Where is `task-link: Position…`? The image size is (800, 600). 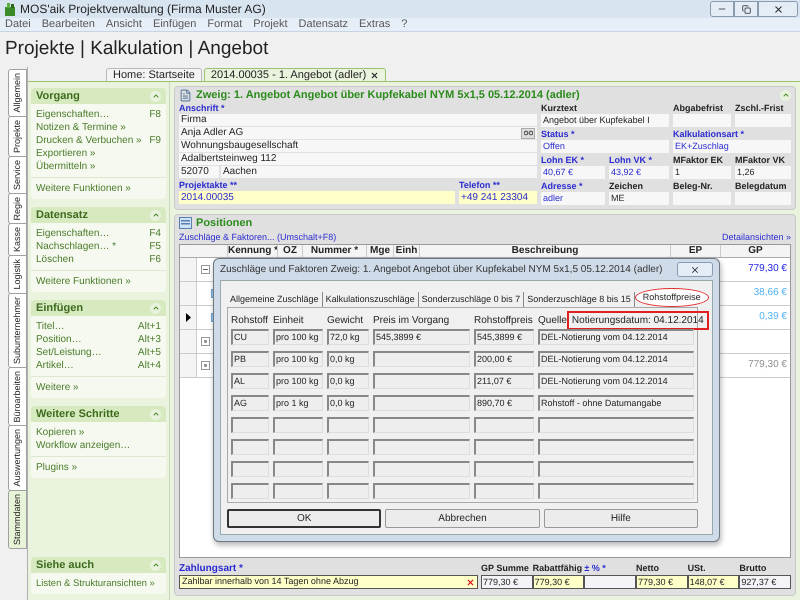 task-link: Position… is located at coordinates (59, 340).